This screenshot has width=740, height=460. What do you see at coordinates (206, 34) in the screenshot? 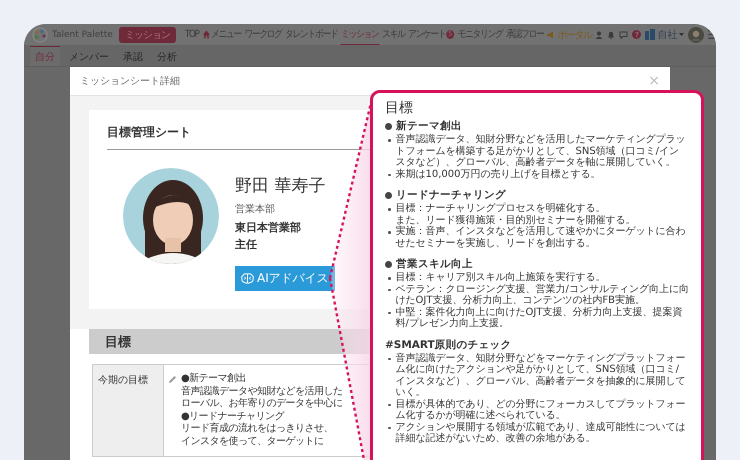
I see `home-icon` at bounding box center [206, 34].